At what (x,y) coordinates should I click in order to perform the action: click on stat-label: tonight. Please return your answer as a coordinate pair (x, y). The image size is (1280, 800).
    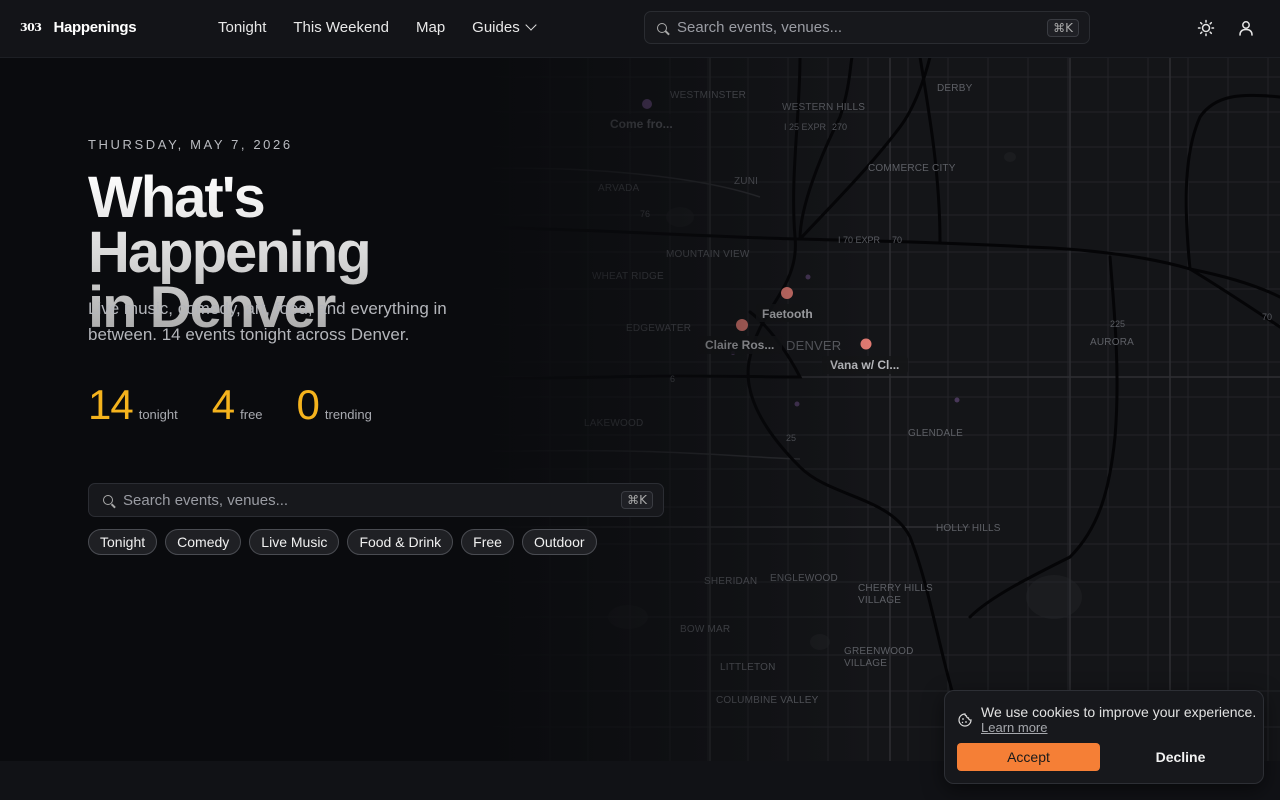
    Looking at the image, I should click on (158, 414).